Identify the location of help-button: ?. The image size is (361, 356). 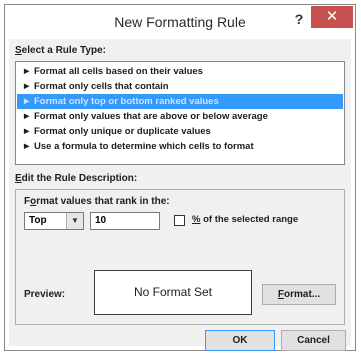
(299, 20).